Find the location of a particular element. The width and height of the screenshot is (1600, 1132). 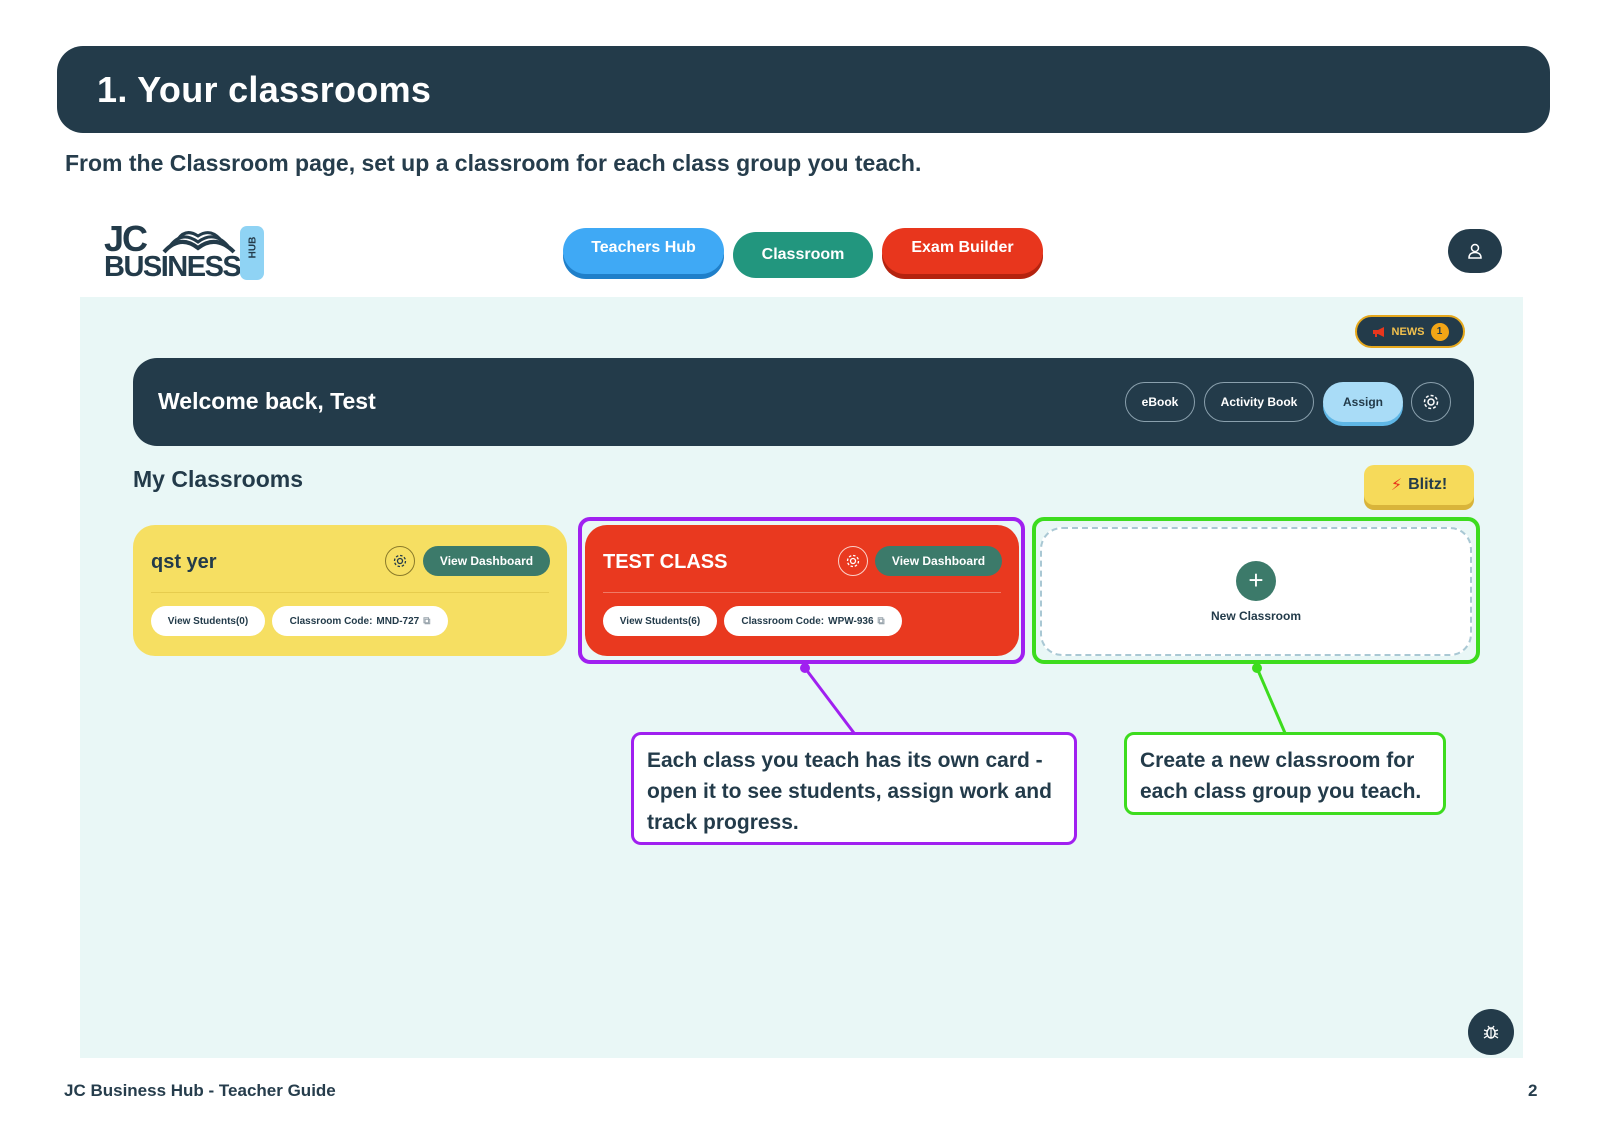

view-students-button: View Students(0) is located at coordinates (208, 621).